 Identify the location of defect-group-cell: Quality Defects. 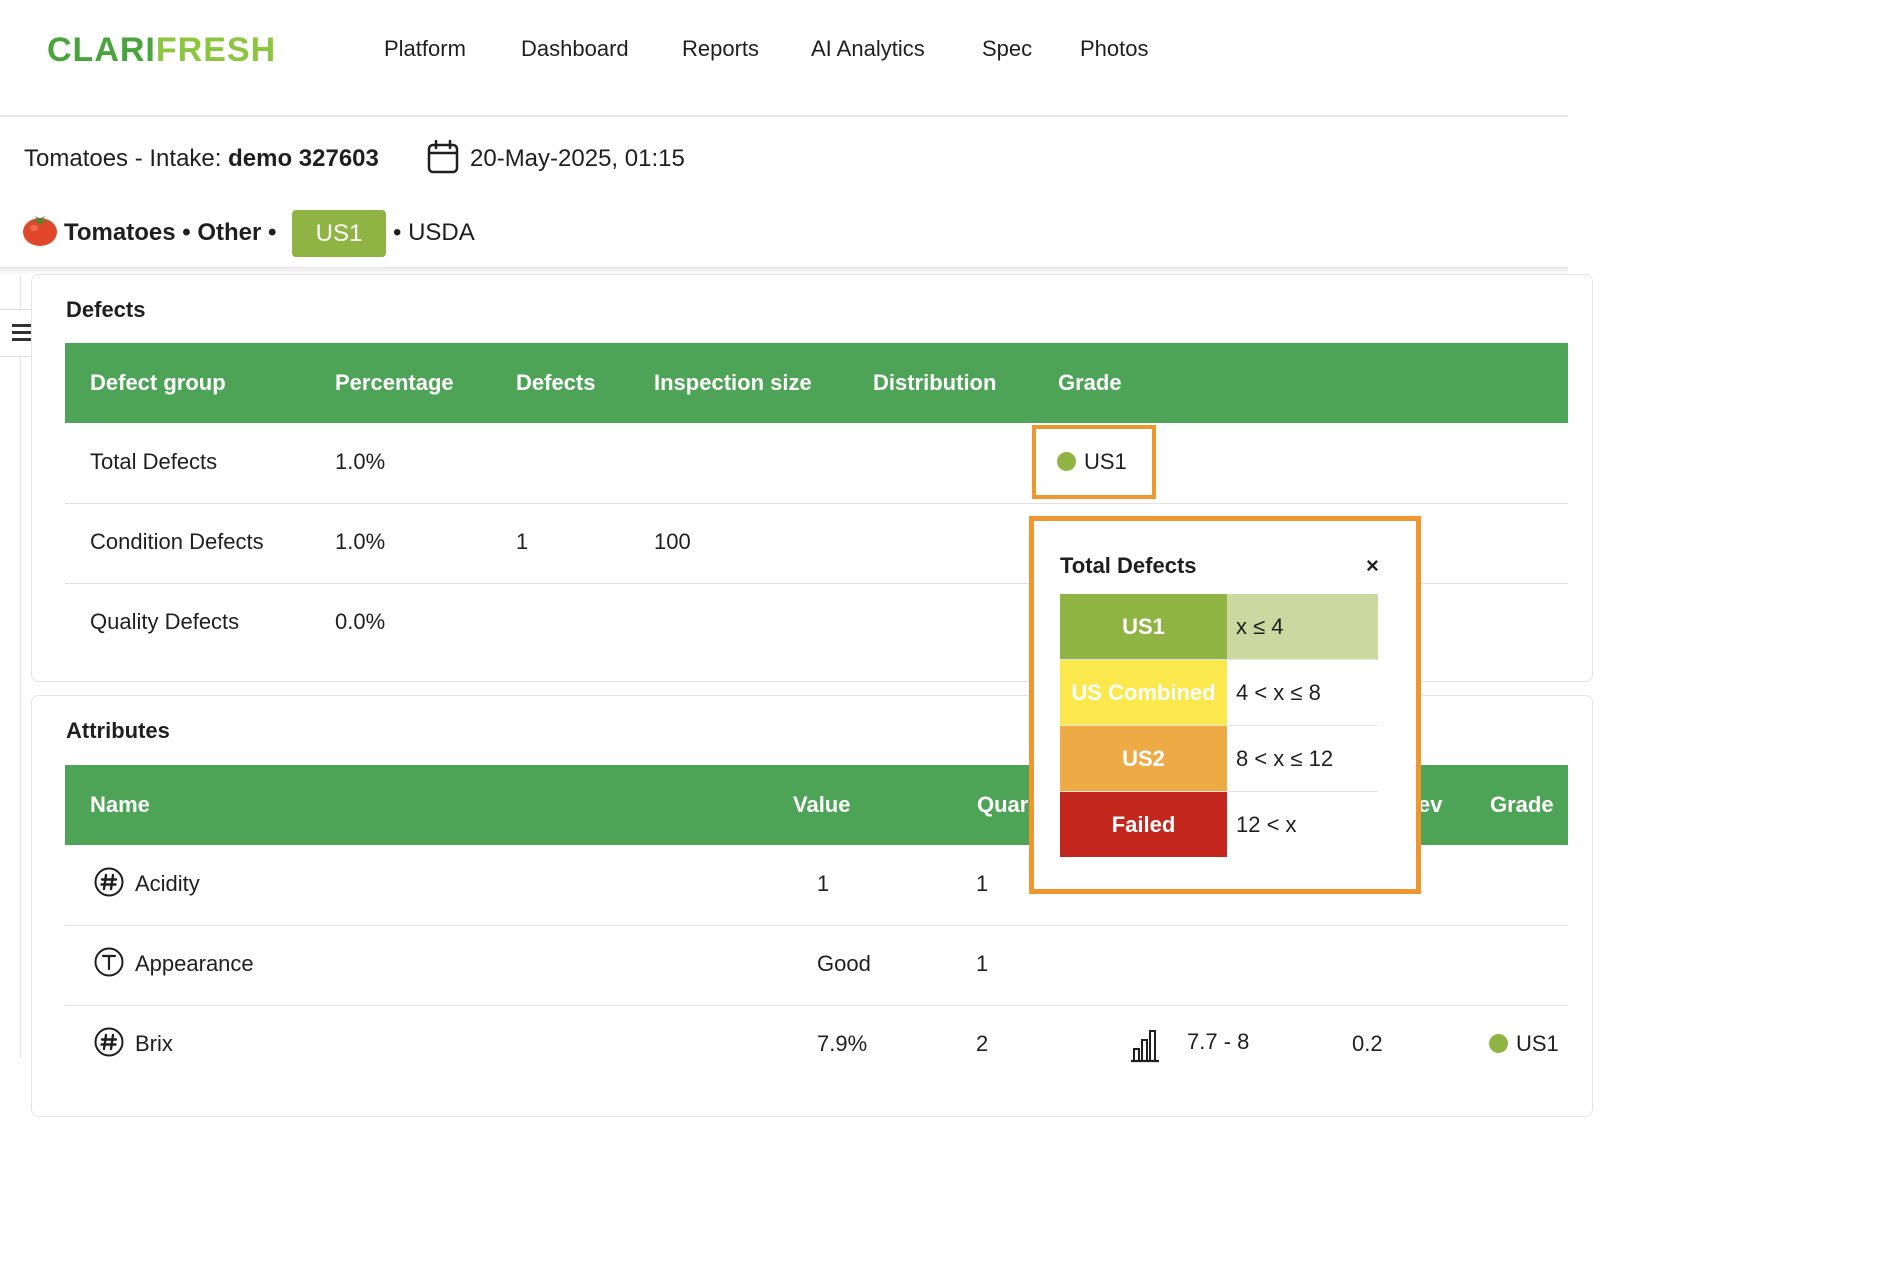
(165, 621).